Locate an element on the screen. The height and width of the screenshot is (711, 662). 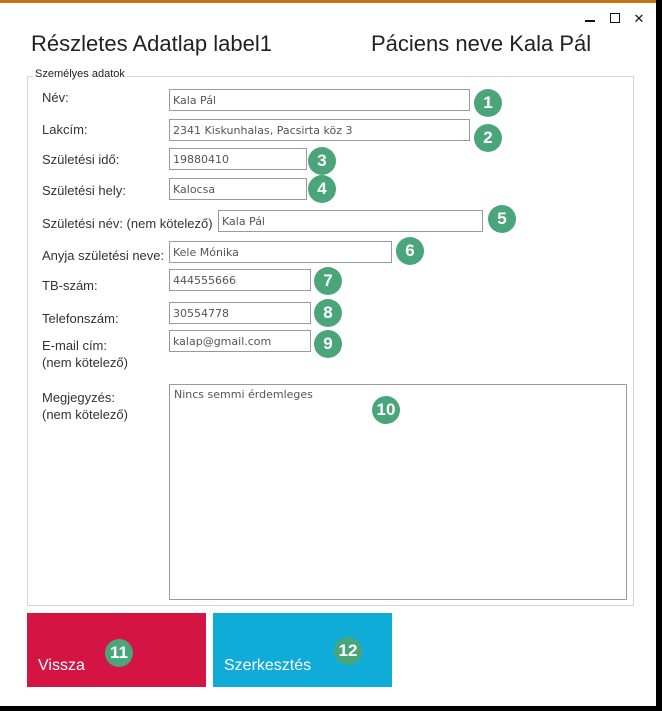
mother-name-field: Kele Mónika is located at coordinates (280, 252).